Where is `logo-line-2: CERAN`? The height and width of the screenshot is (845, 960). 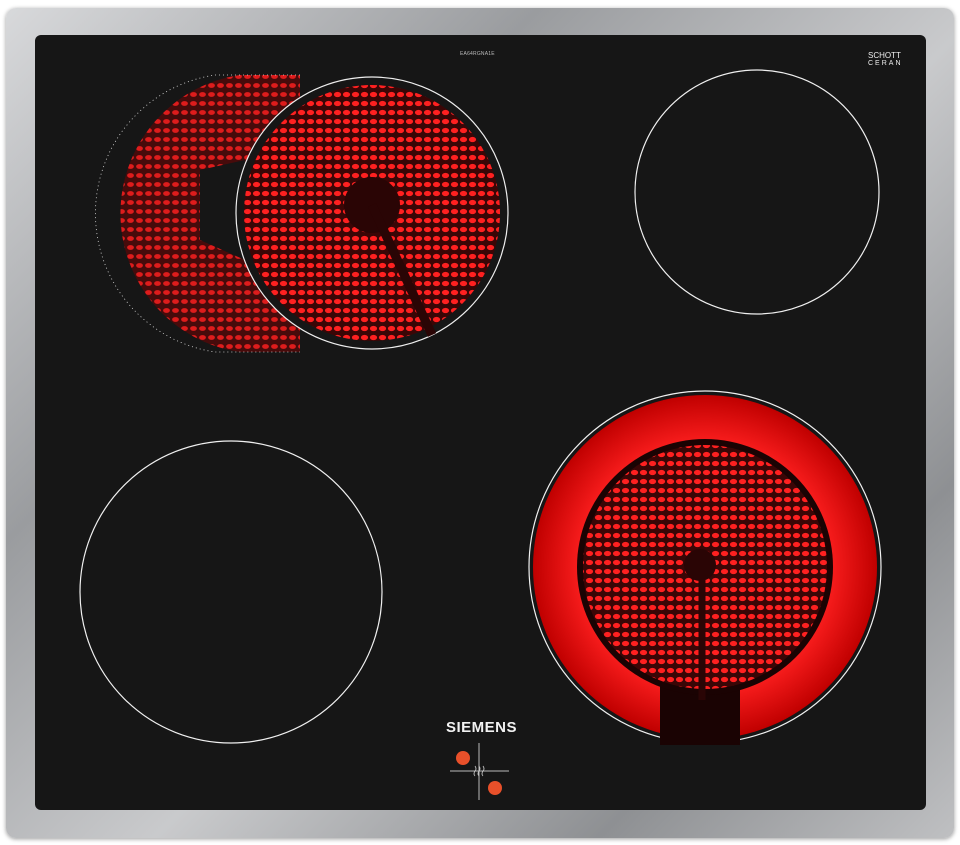
logo-line-2: CERAN is located at coordinates (885, 63).